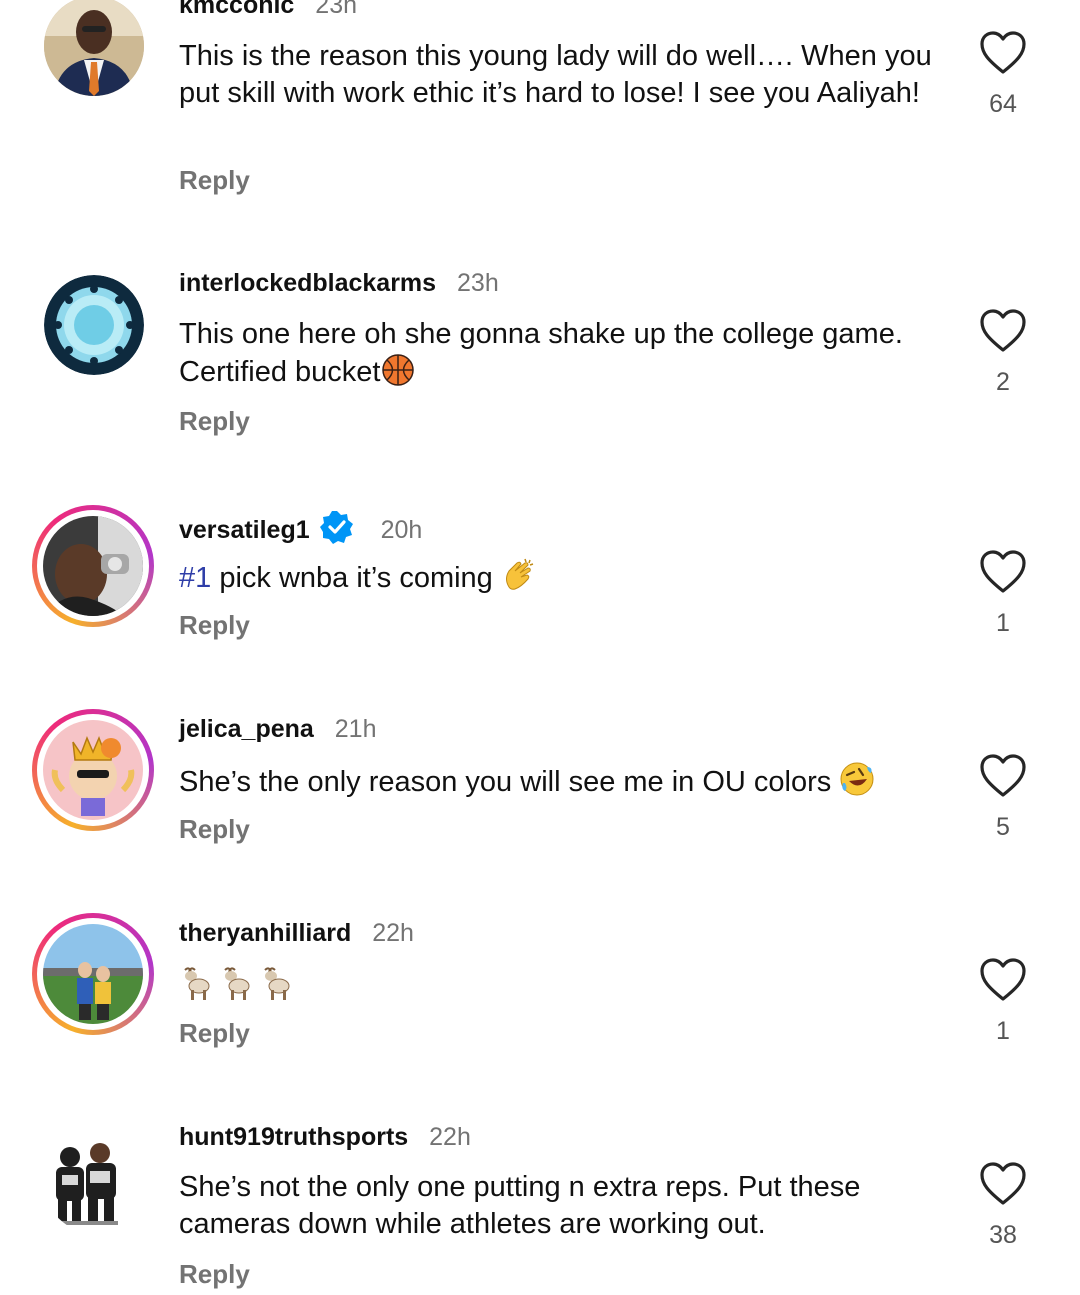 The height and width of the screenshot is (1295, 1080). I want to click on comment-meta: jelica_pena 21h, so click(277, 729).